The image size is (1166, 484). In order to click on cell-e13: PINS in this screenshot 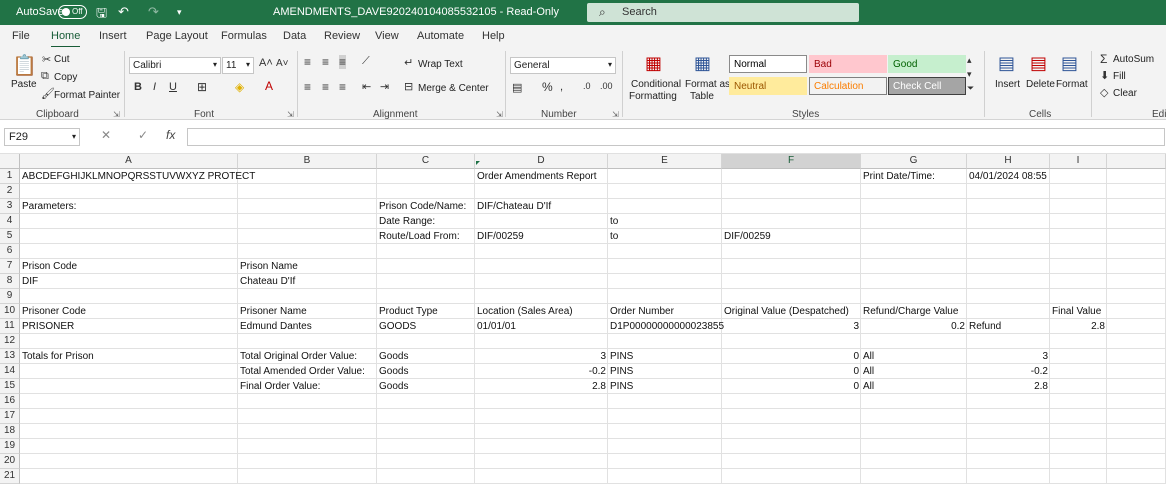, I will do `click(621, 356)`.